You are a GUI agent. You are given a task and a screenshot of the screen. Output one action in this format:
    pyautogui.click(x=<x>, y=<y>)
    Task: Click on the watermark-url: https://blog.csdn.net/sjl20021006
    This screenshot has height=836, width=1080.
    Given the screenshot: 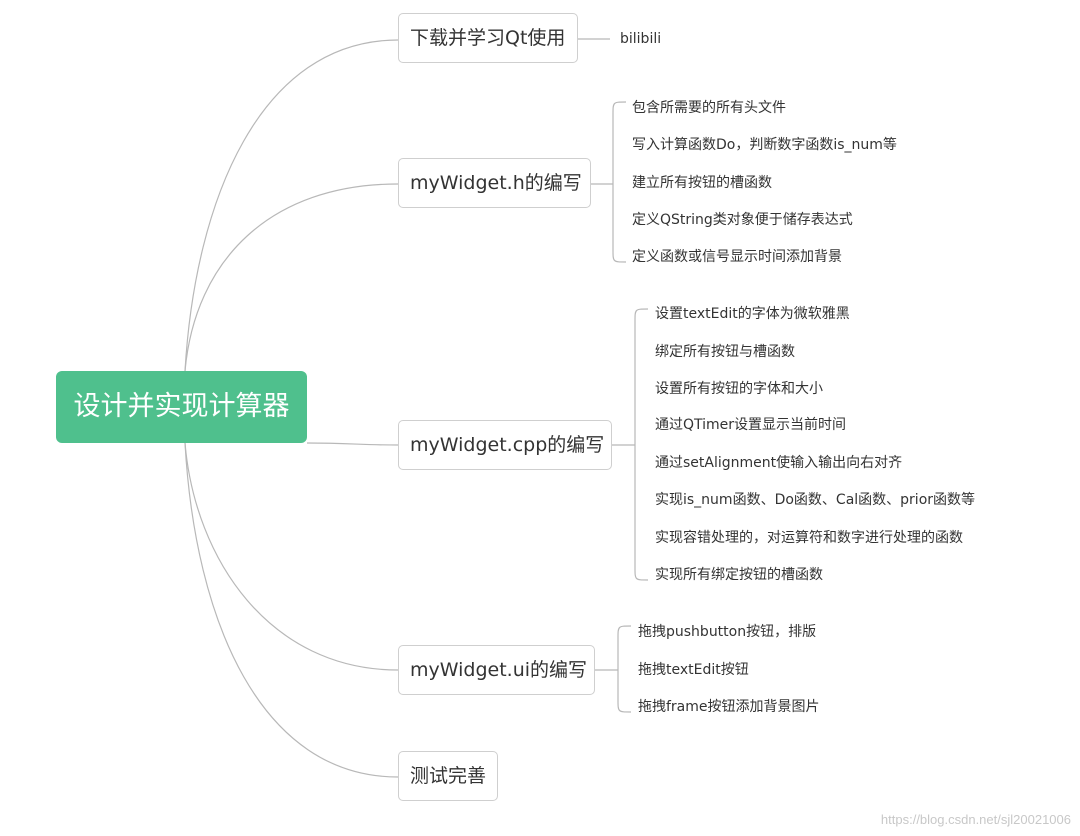 What is the action you would take?
    pyautogui.click(x=975, y=819)
    